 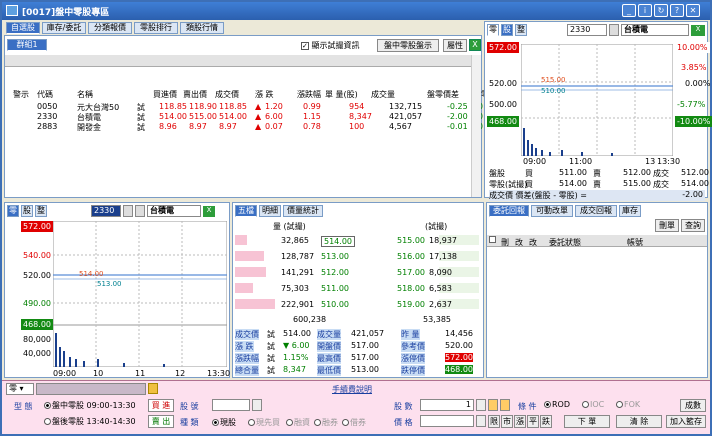 I want to click on depth-cell-ap: 518.00, so click(x=411, y=288).